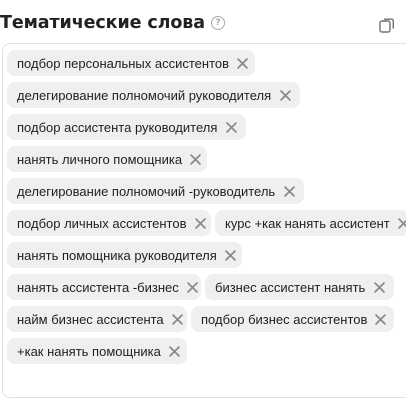 The width and height of the screenshot is (406, 406). What do you see at coordinates (102, 23) in the screenshot?
I see `page-title: Тематические слова` at bounding box center [102, 23].